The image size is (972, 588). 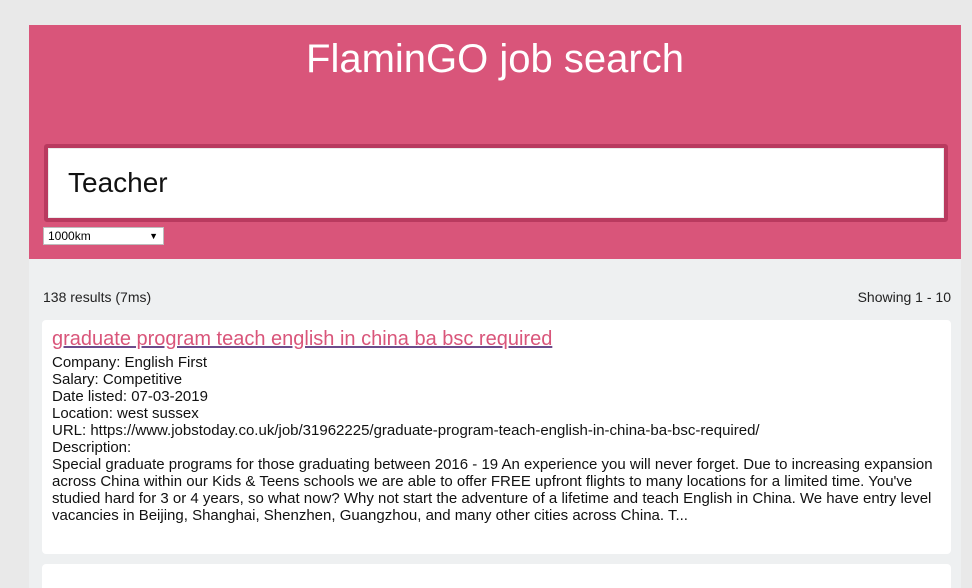 I want to click on radius-selected-value: 1000km, so click(x=69, y=236).